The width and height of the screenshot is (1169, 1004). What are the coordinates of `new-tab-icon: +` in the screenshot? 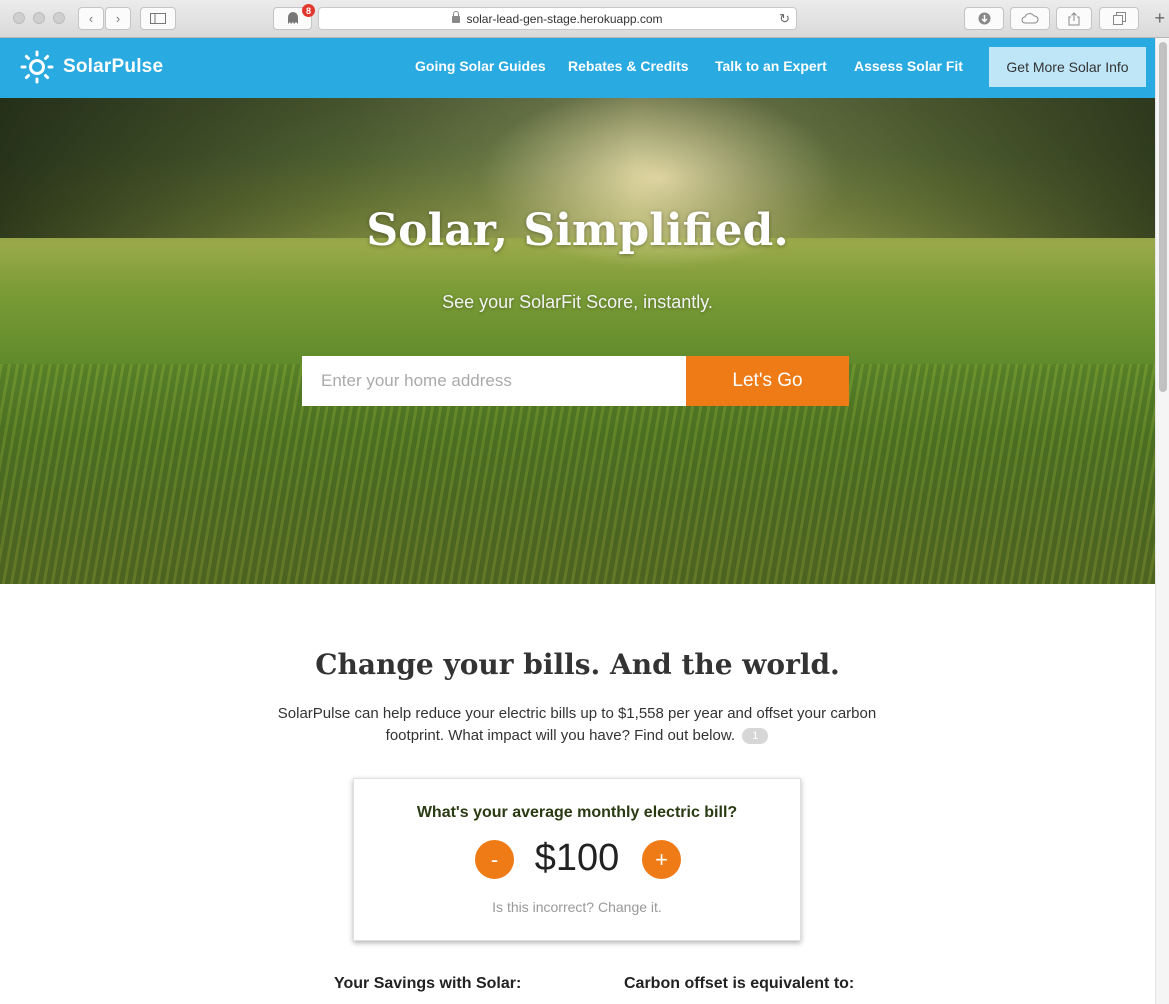 It's located at (1159, 18).